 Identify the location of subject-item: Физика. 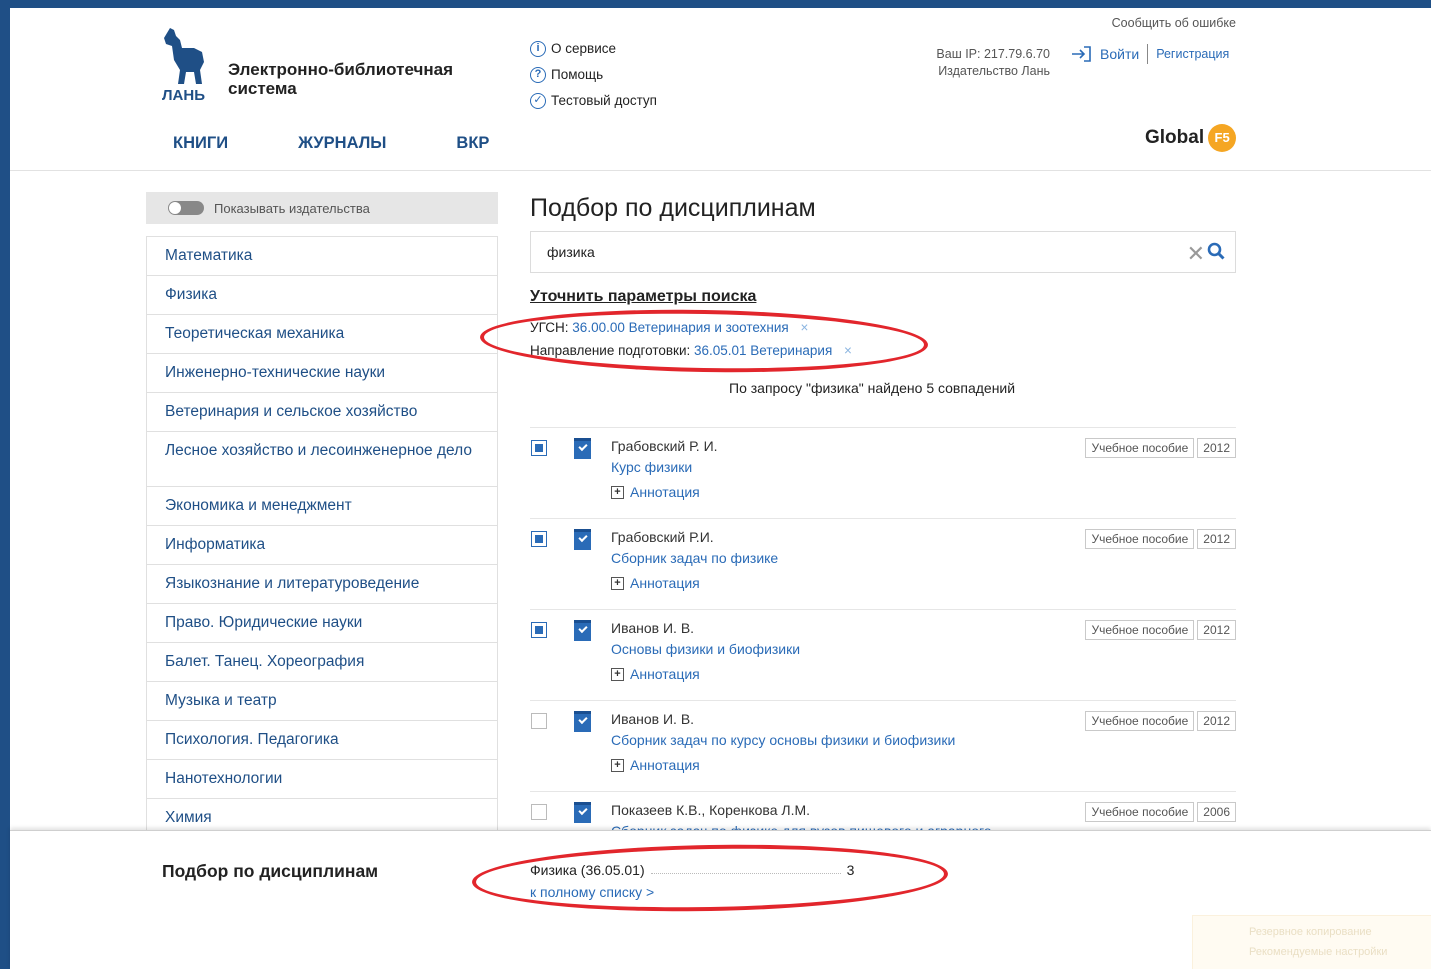
(322, 295).